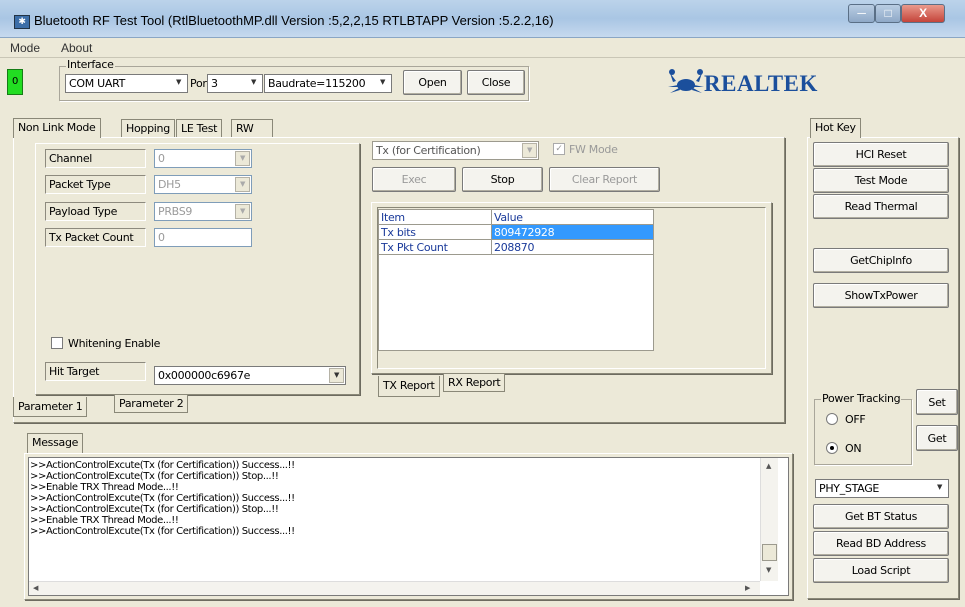  I want to click on port-value: 3, so click(214, 83).